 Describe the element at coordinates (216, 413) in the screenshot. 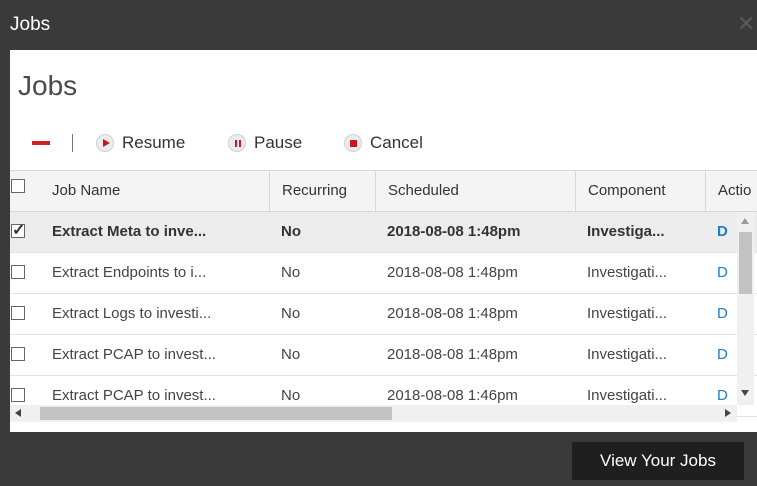

I see `horizontal-scroll-thumb` at that location.